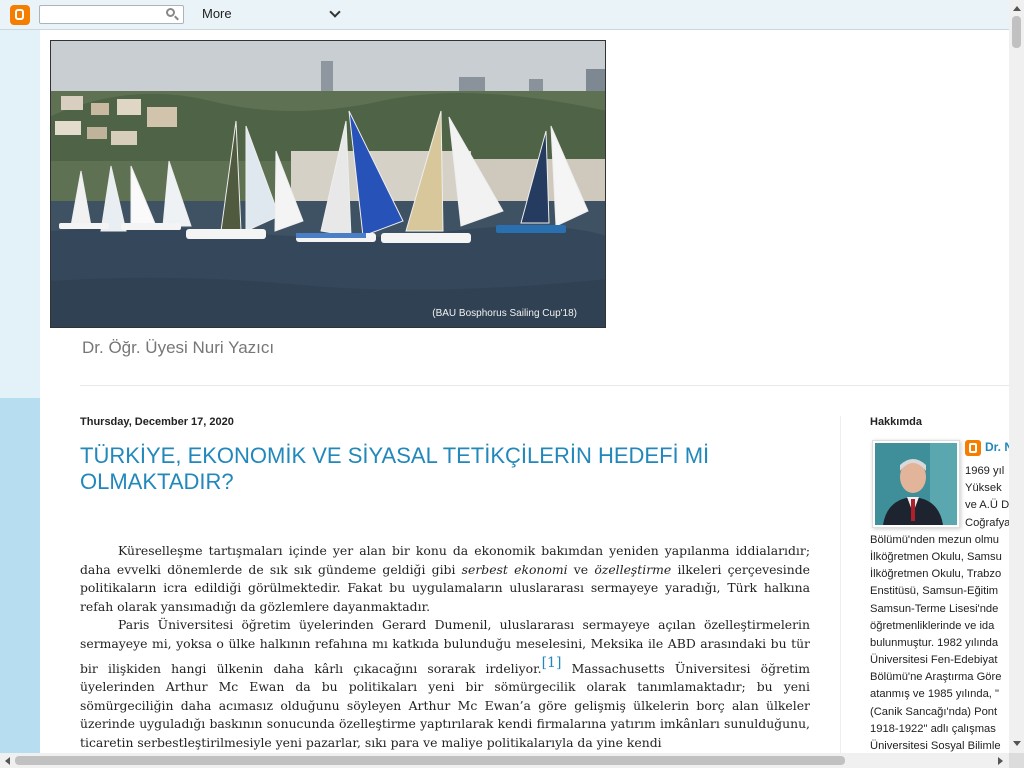  Describe the element at coordinates (514, 569) in the screenshot. I see `post-emphasis: serbest ekonomi` at that location.